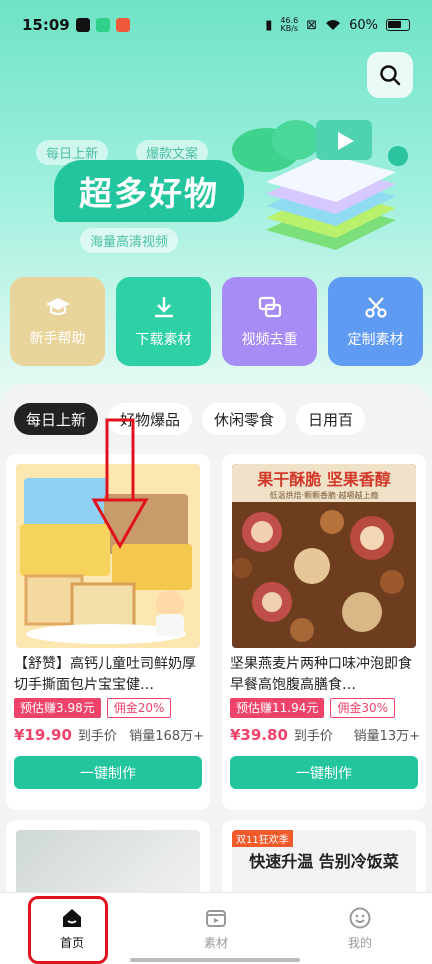  I want to click on price-row: ¥39.80 到手价 销量13万+, so click(325, 734).